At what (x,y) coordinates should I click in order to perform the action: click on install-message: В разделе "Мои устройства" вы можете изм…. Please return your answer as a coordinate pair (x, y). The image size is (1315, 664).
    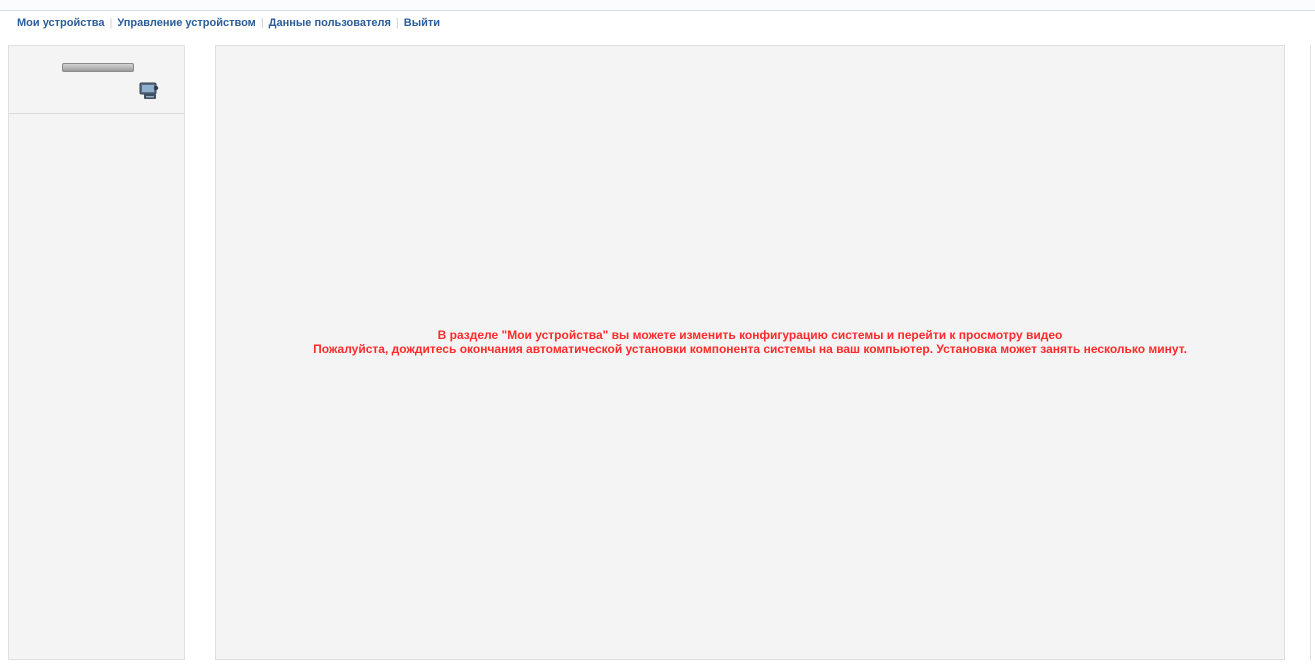
    Looking at the image, I should click on (750, 342).